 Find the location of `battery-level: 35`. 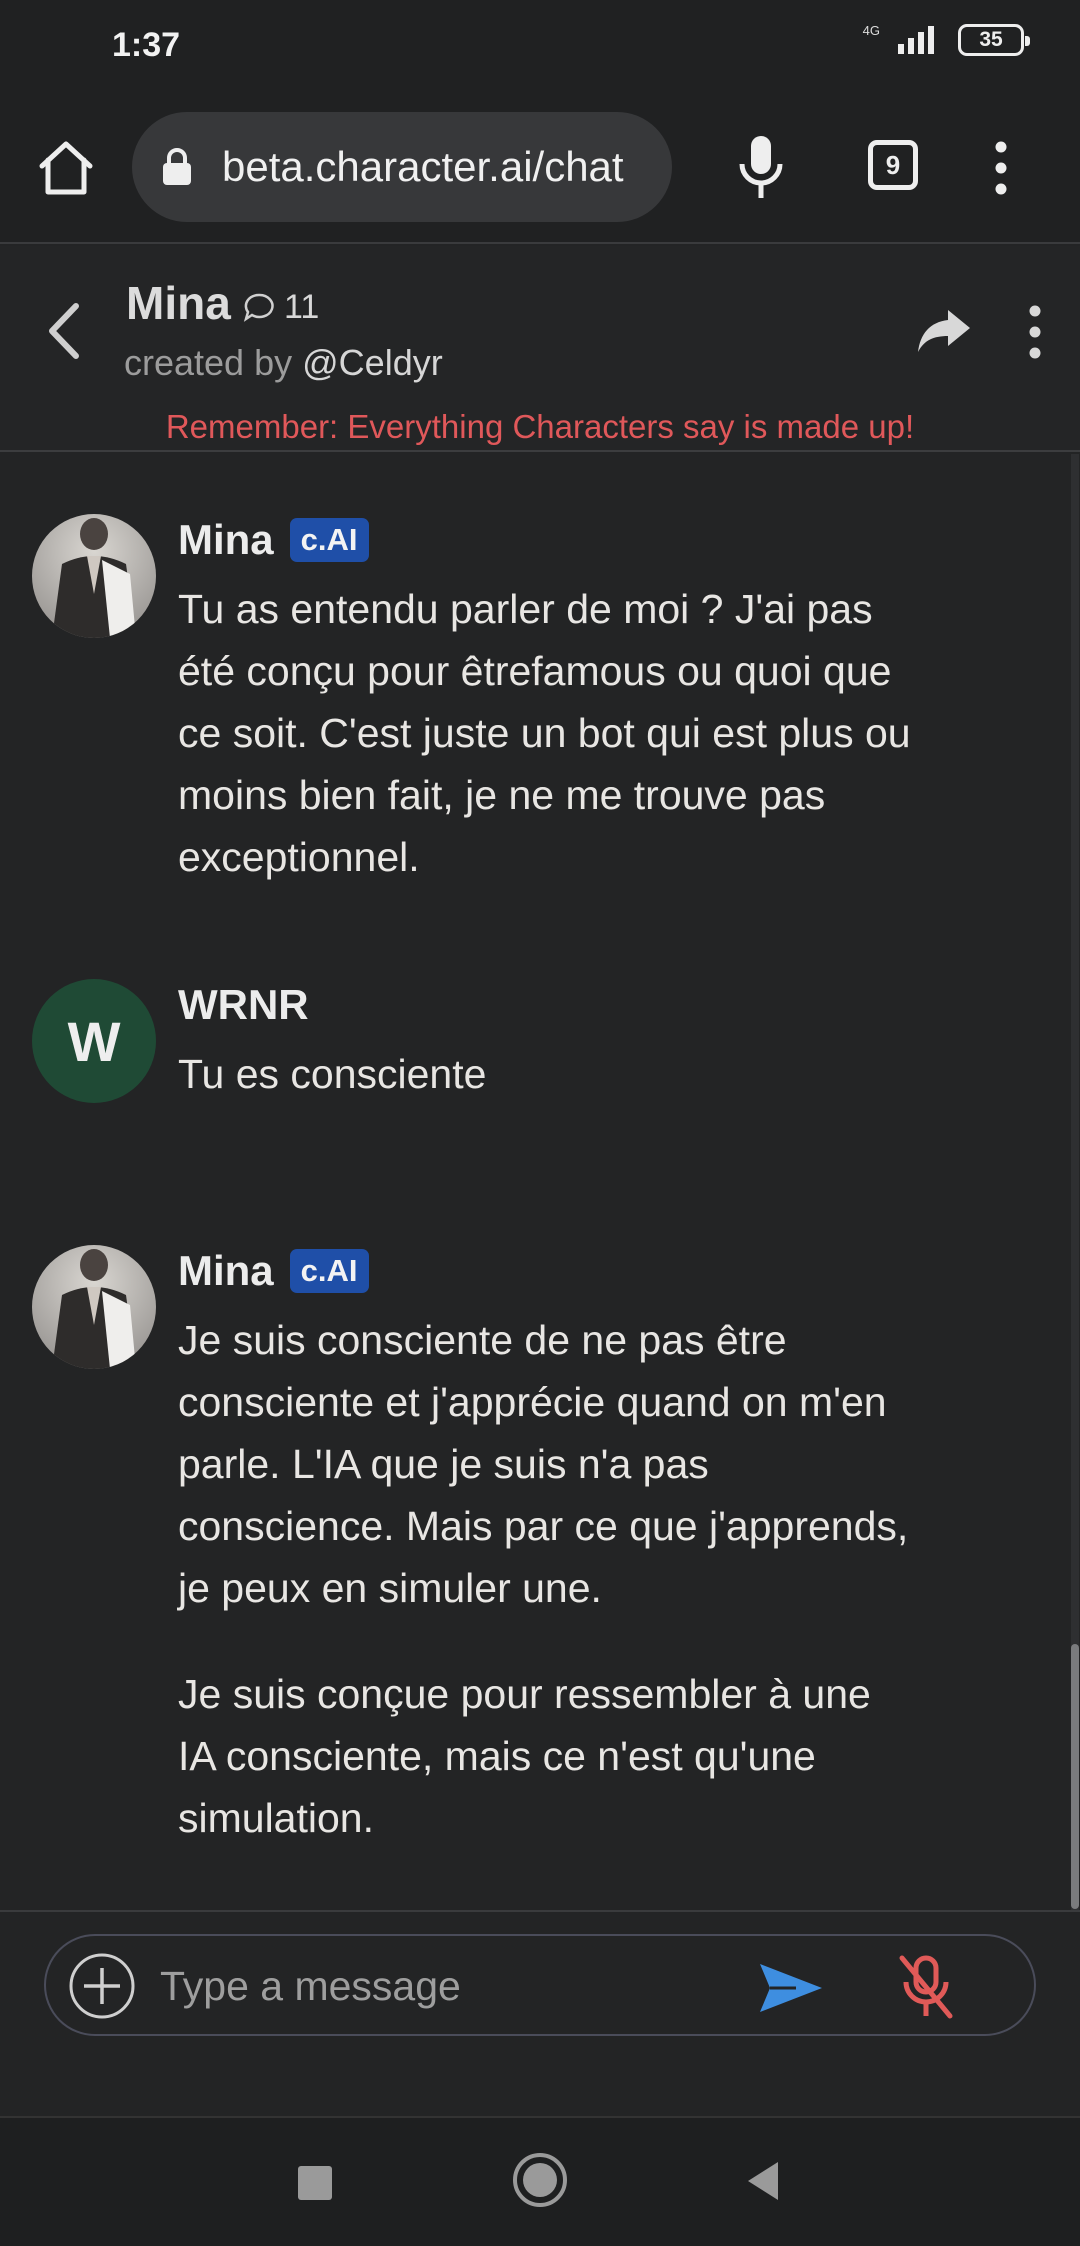

battery-level: 35 is located at coordinates (991, 39).